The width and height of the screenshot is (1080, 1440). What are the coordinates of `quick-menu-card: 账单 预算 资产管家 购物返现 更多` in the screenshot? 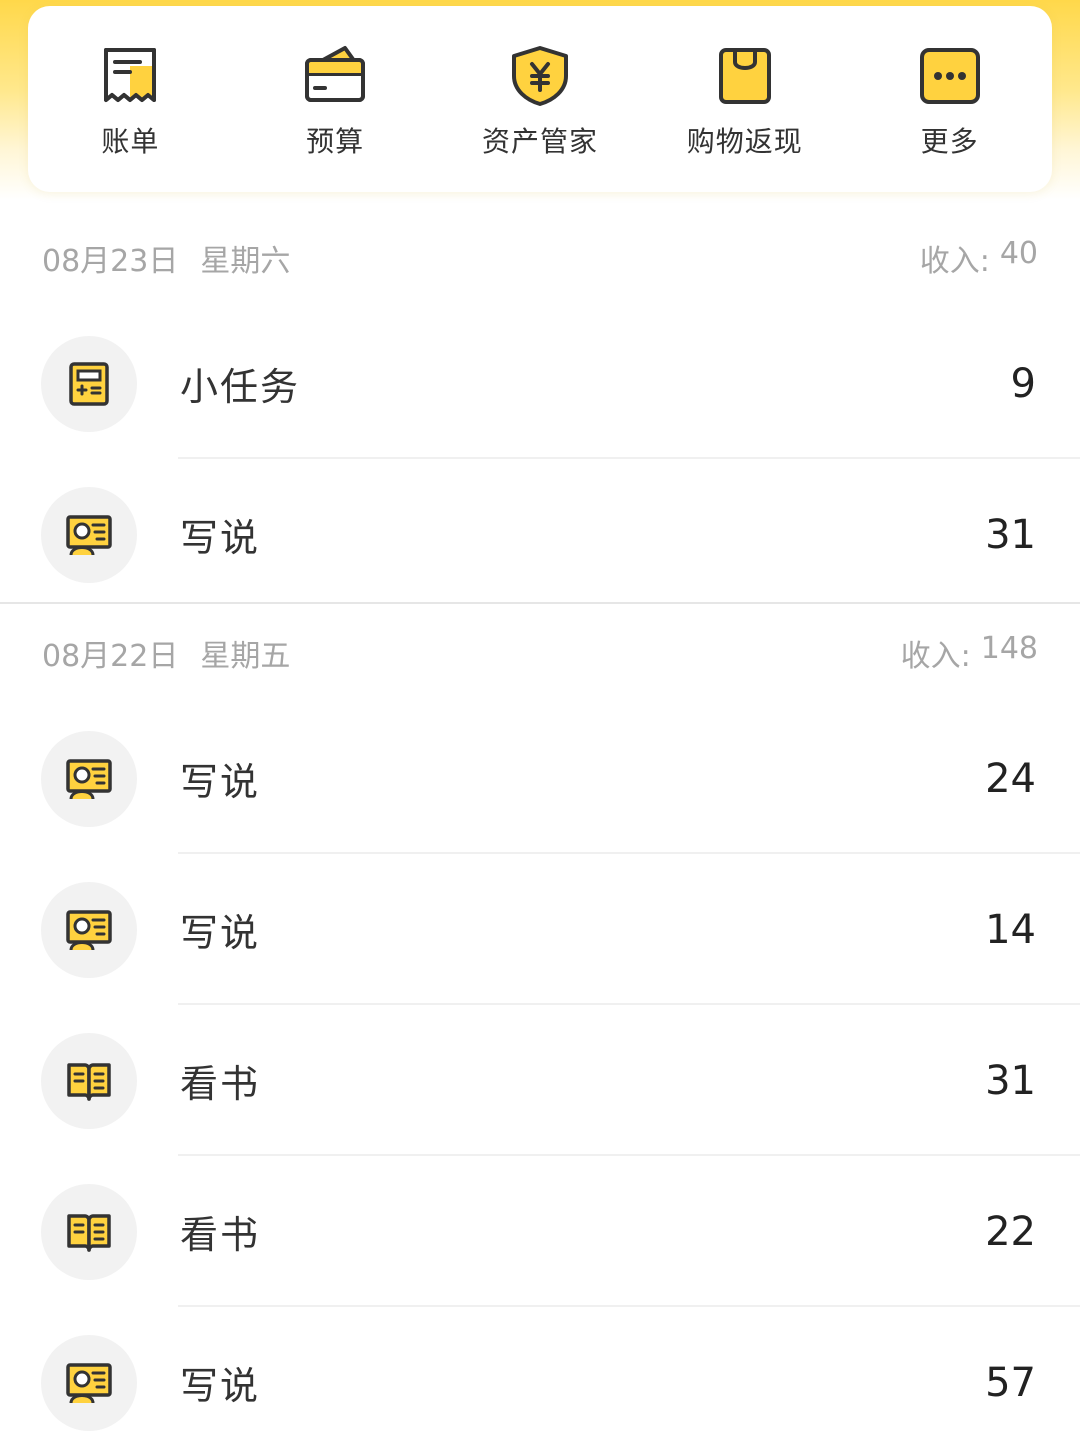 It's located at (540, 99).